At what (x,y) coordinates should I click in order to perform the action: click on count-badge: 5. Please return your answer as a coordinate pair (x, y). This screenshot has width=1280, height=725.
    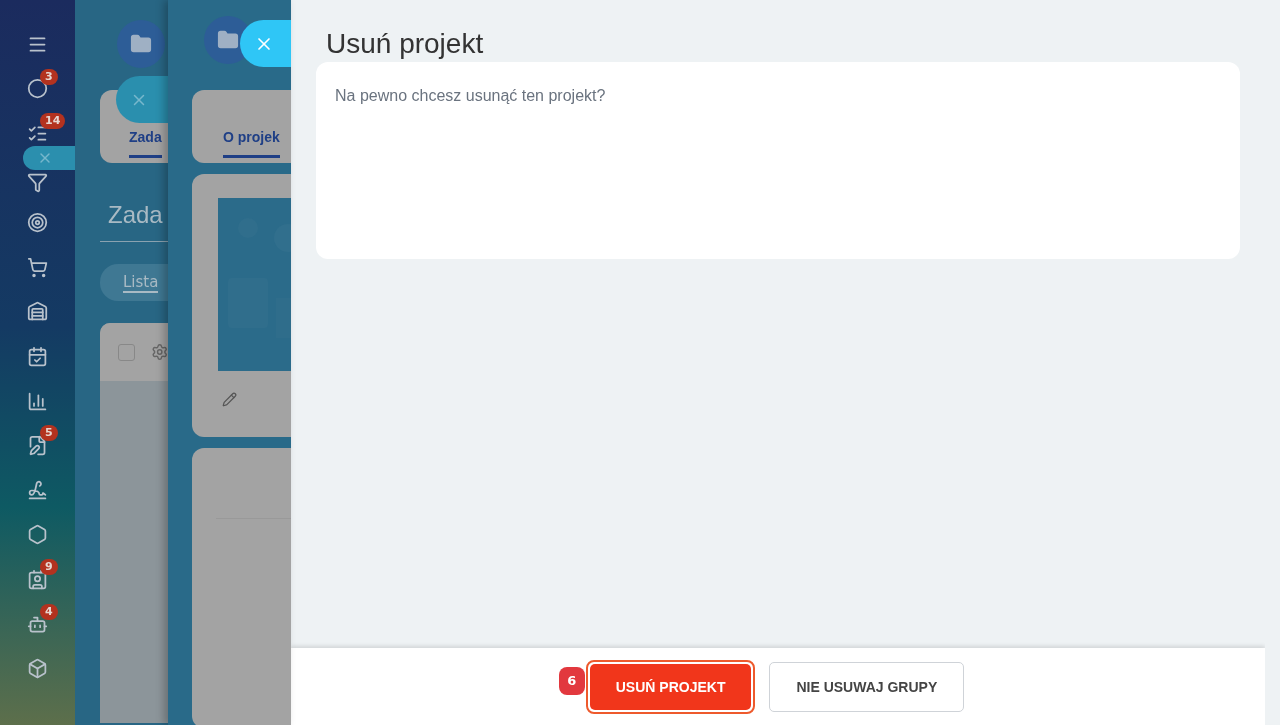
    Looking at the image, I should click on (49, 433).